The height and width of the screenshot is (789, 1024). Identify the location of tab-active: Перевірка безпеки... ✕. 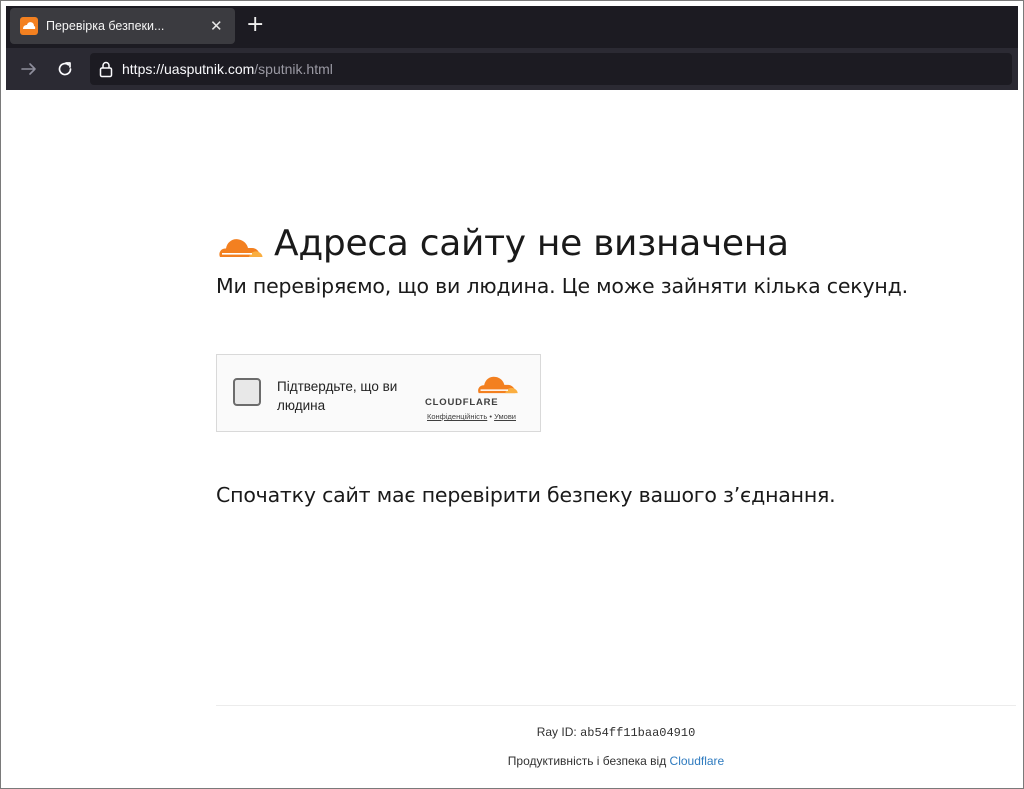
(122, 26).